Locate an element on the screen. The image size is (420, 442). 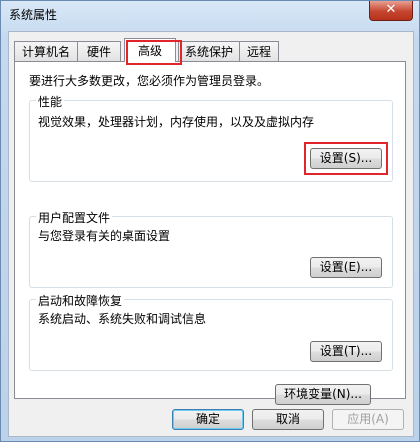
cancel-button: 取消 is located at coordinates (288, 419).